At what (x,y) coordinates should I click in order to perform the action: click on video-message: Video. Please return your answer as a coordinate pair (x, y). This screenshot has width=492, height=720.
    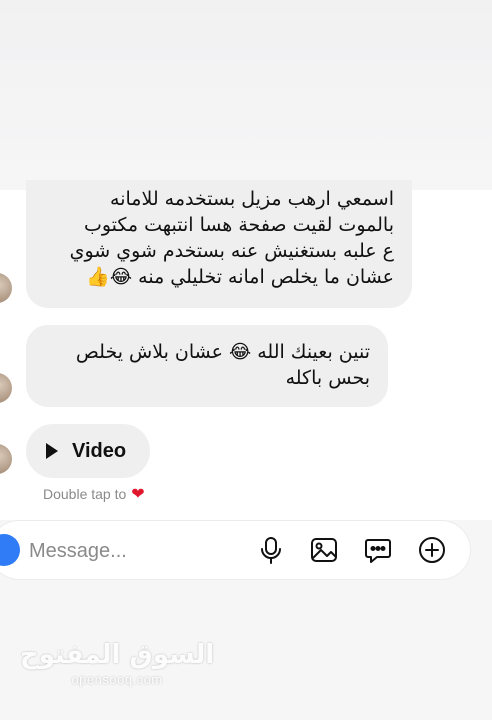
    Looking at the image, I should click on (88, 451).